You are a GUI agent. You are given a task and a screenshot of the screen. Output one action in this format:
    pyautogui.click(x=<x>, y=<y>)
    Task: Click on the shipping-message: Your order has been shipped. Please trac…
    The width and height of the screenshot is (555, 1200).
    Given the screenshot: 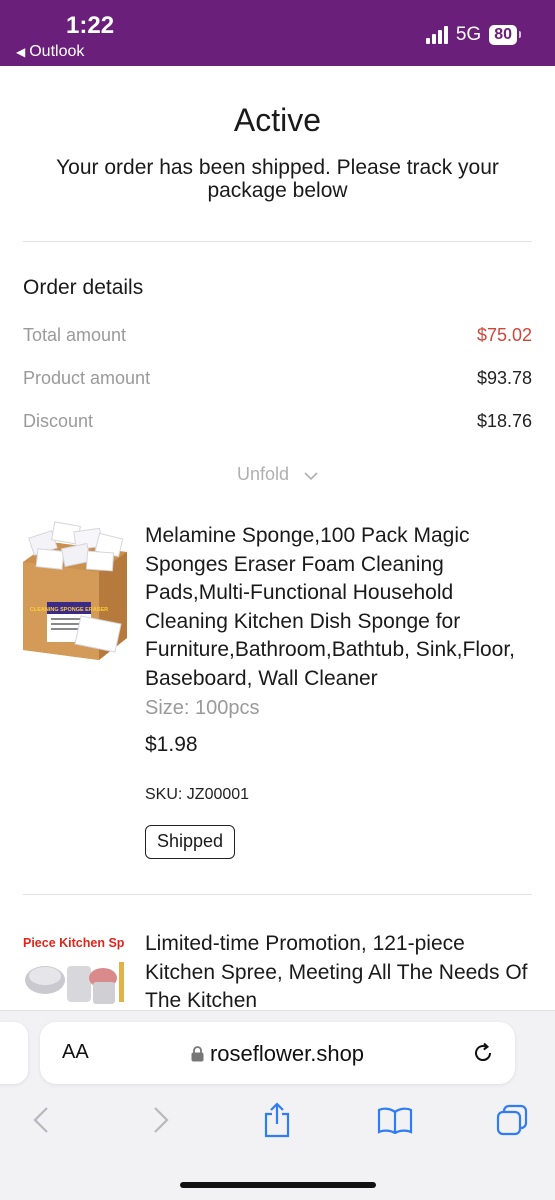 What is the action you would take?
    pyautogui.click(x=277, y=179)
    